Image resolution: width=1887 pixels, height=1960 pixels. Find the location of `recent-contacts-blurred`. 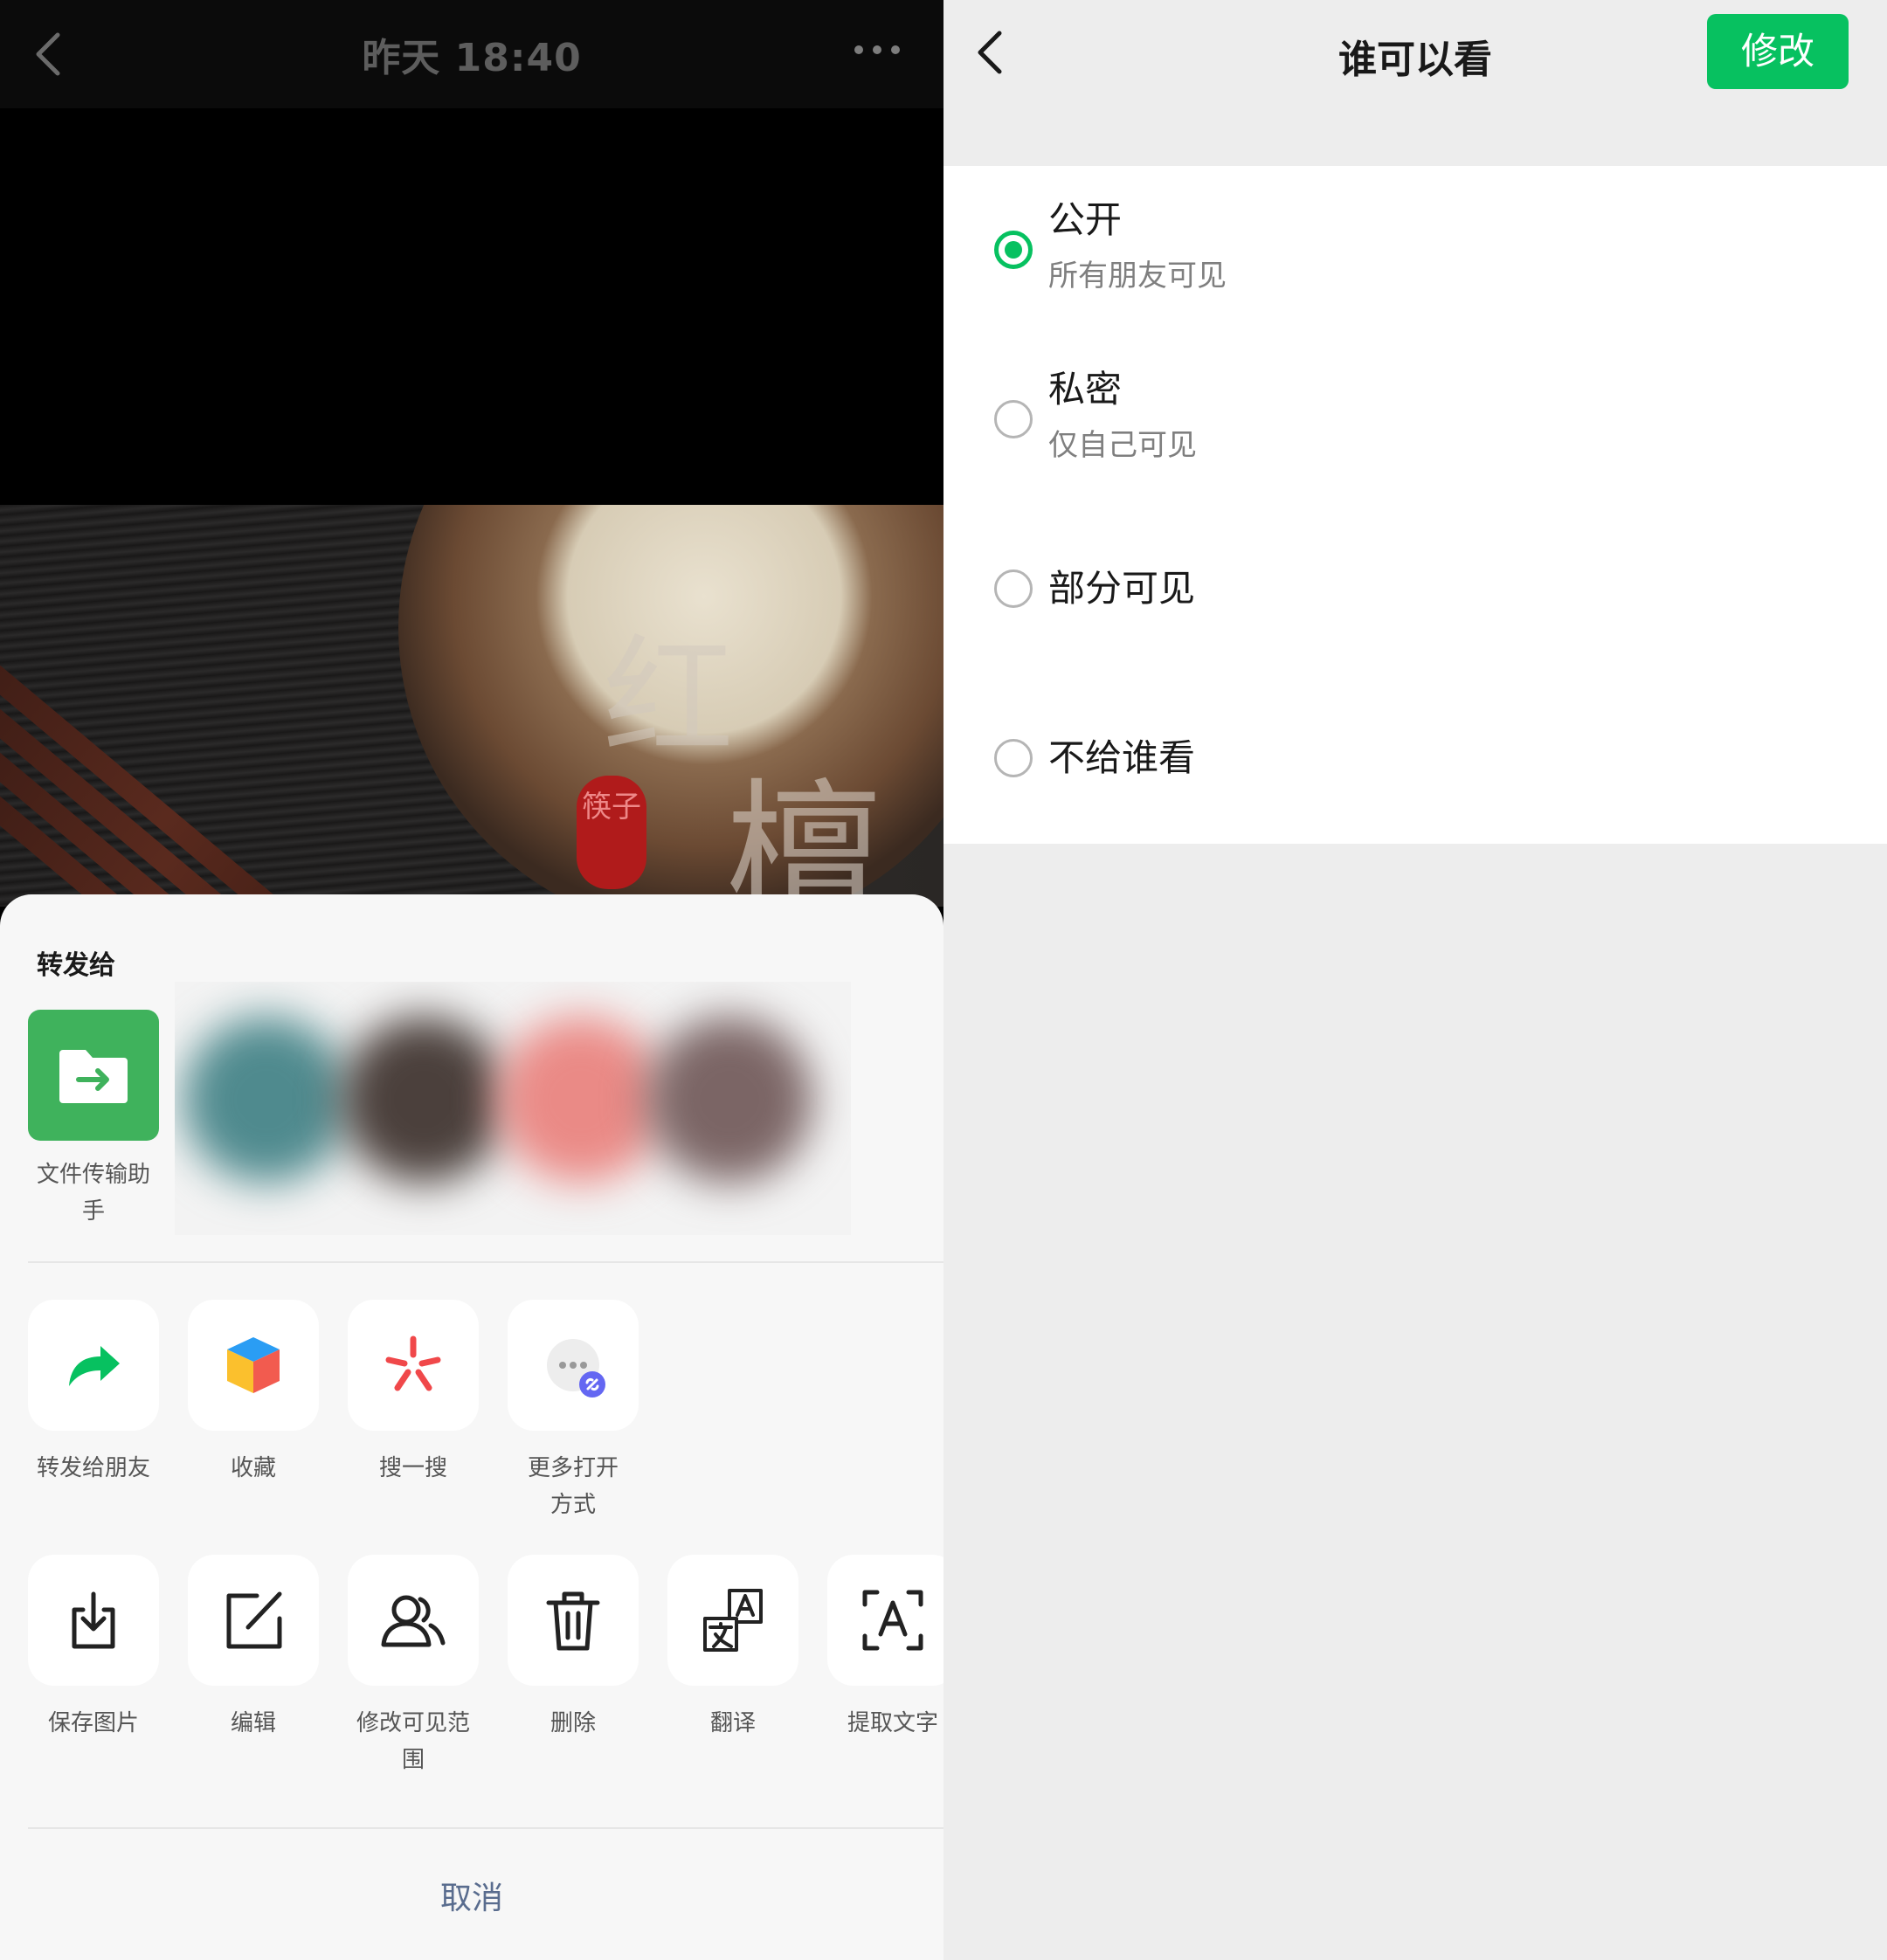

recent-contacts-blurred is located at coordinates (513, 1108).